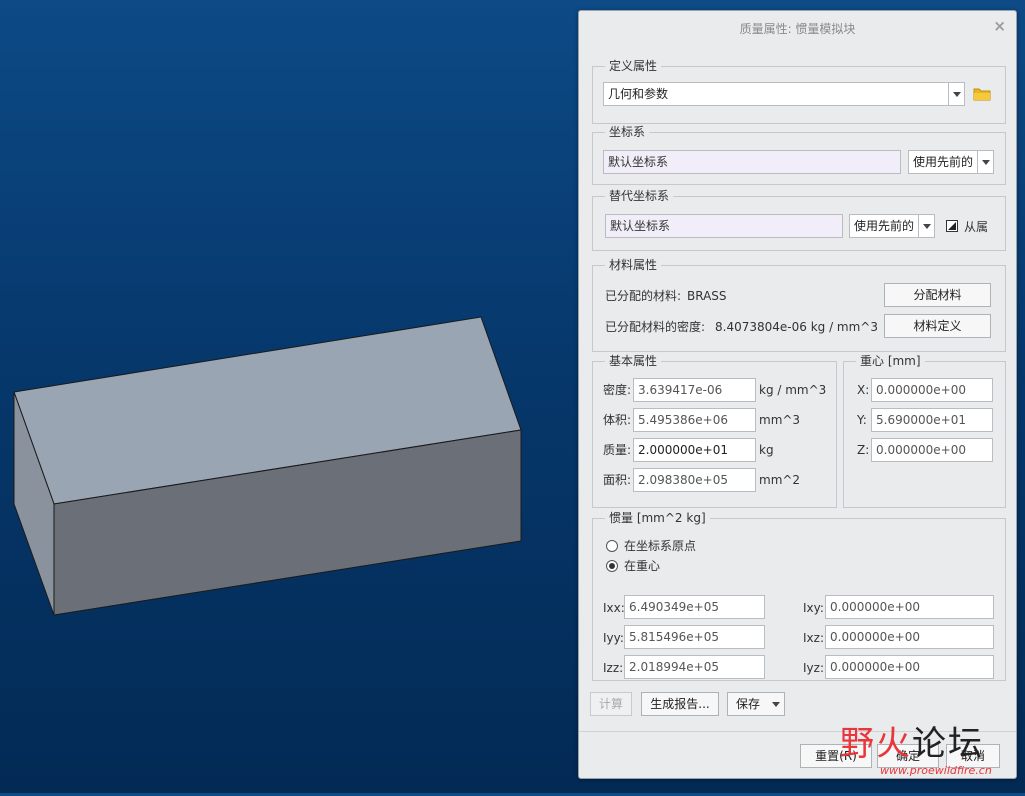 This screenshot has width=1025, height=796. I want to click on area-label: 面积:, so click(617, 480).